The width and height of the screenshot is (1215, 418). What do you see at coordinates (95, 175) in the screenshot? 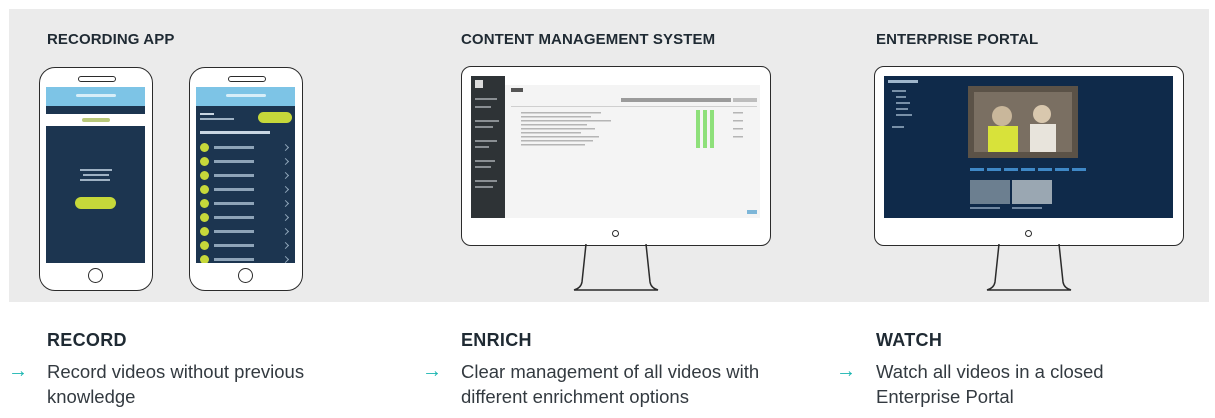
I see `recording-app-start-screen` at bounding box center [95, 175].